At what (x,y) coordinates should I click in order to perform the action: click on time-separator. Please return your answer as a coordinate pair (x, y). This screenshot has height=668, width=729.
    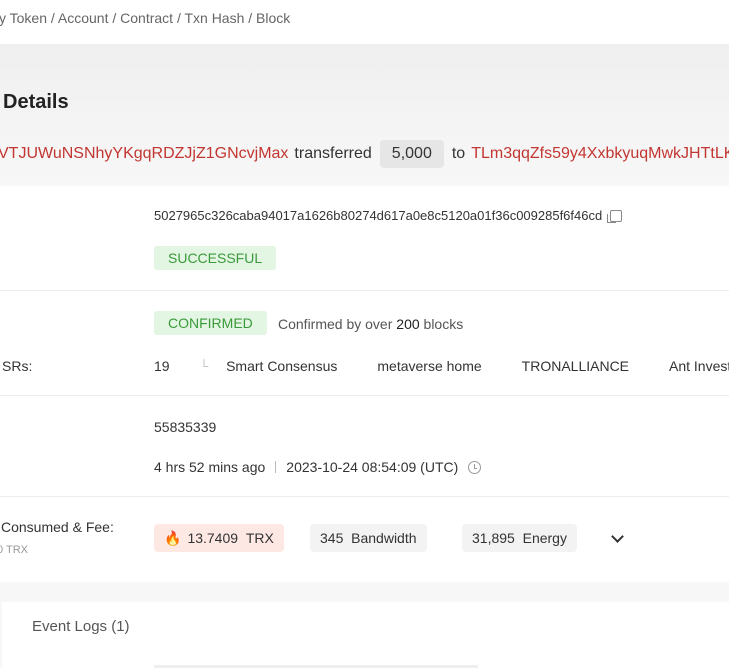
    Looking at the image, I should click on (276, 467).